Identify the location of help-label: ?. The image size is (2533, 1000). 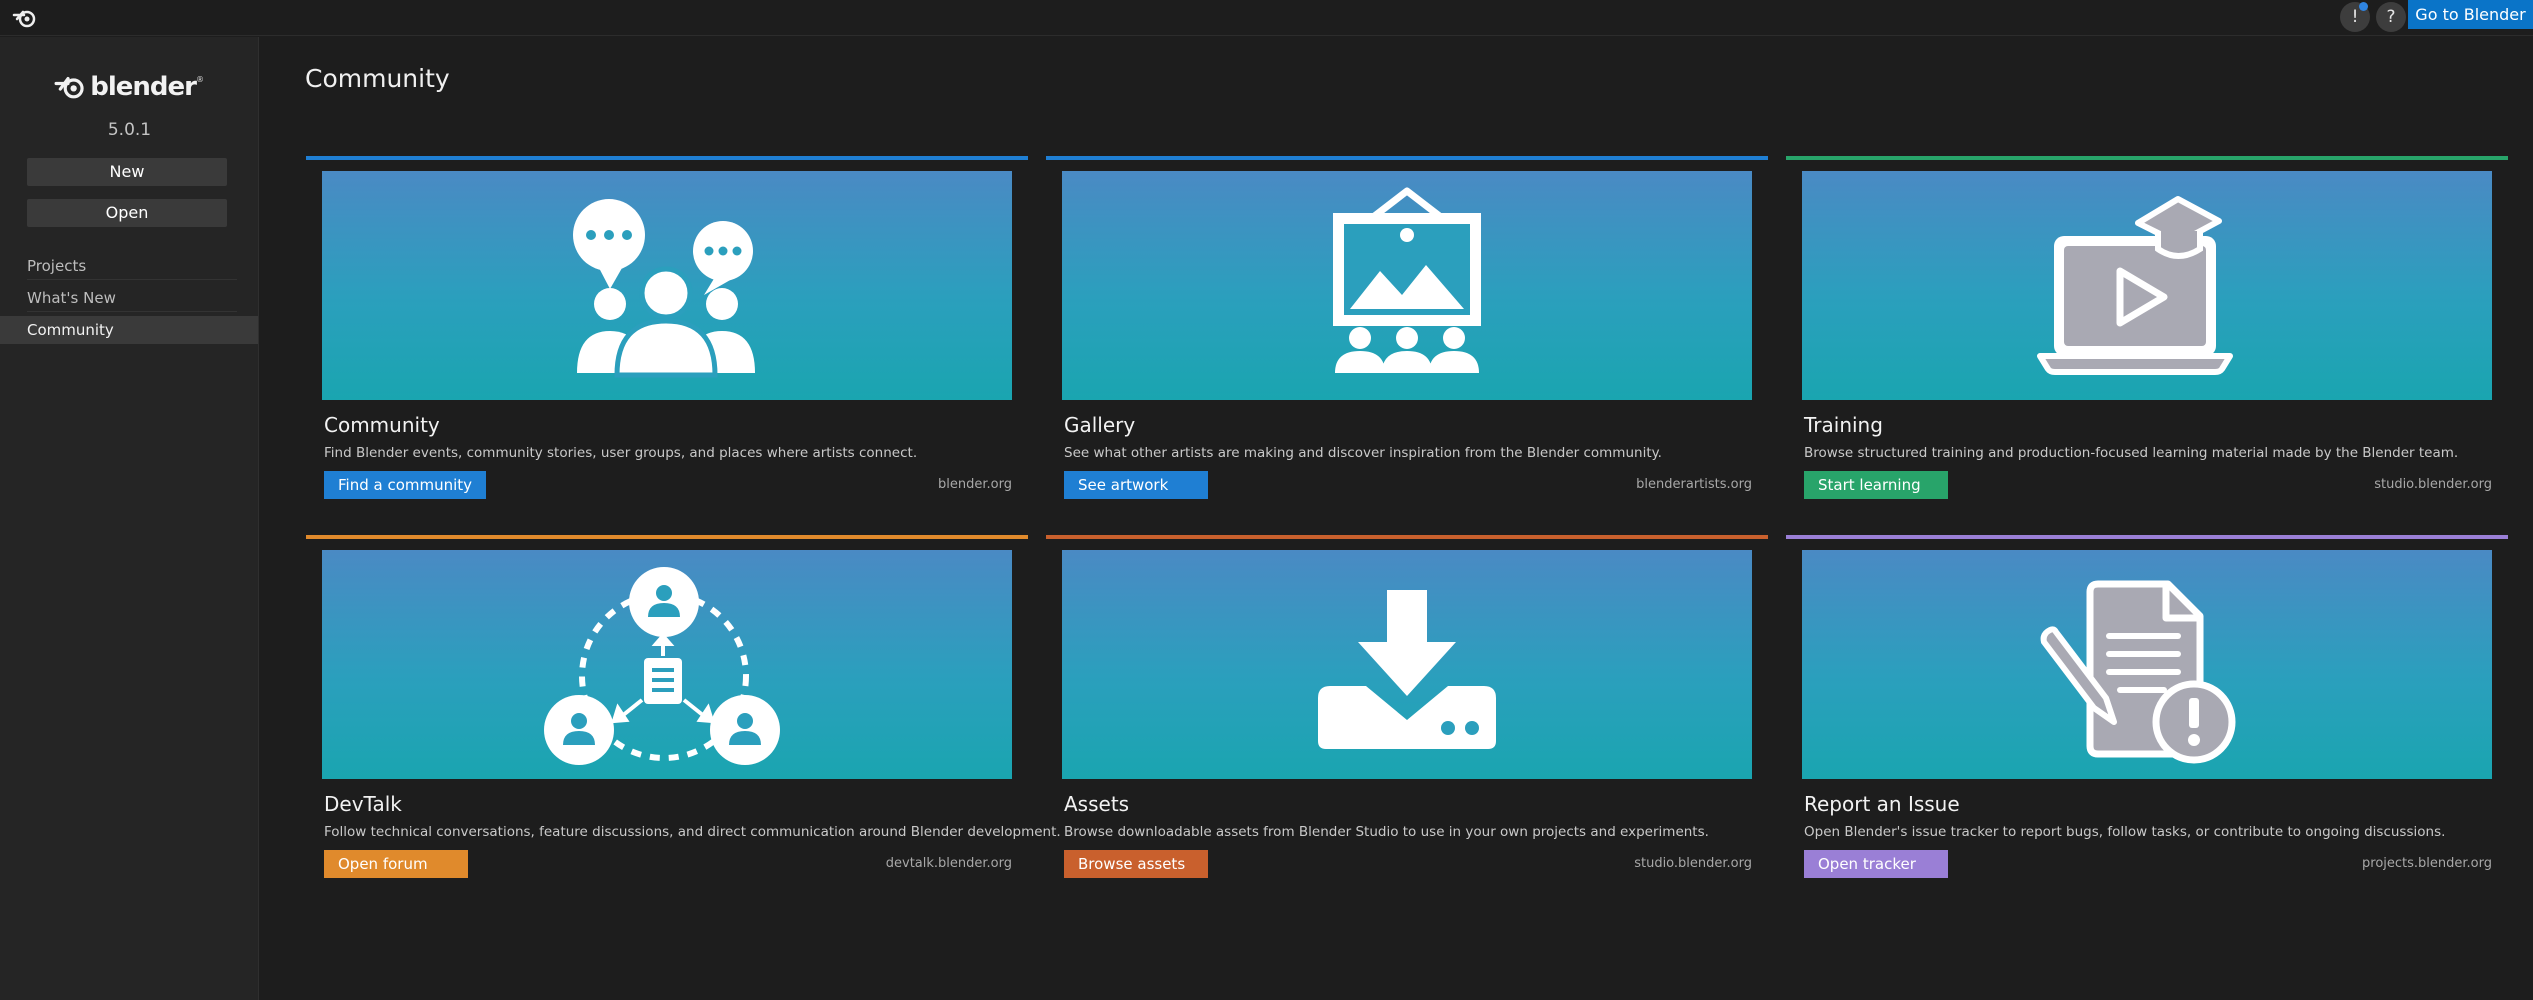
(2391, 17).